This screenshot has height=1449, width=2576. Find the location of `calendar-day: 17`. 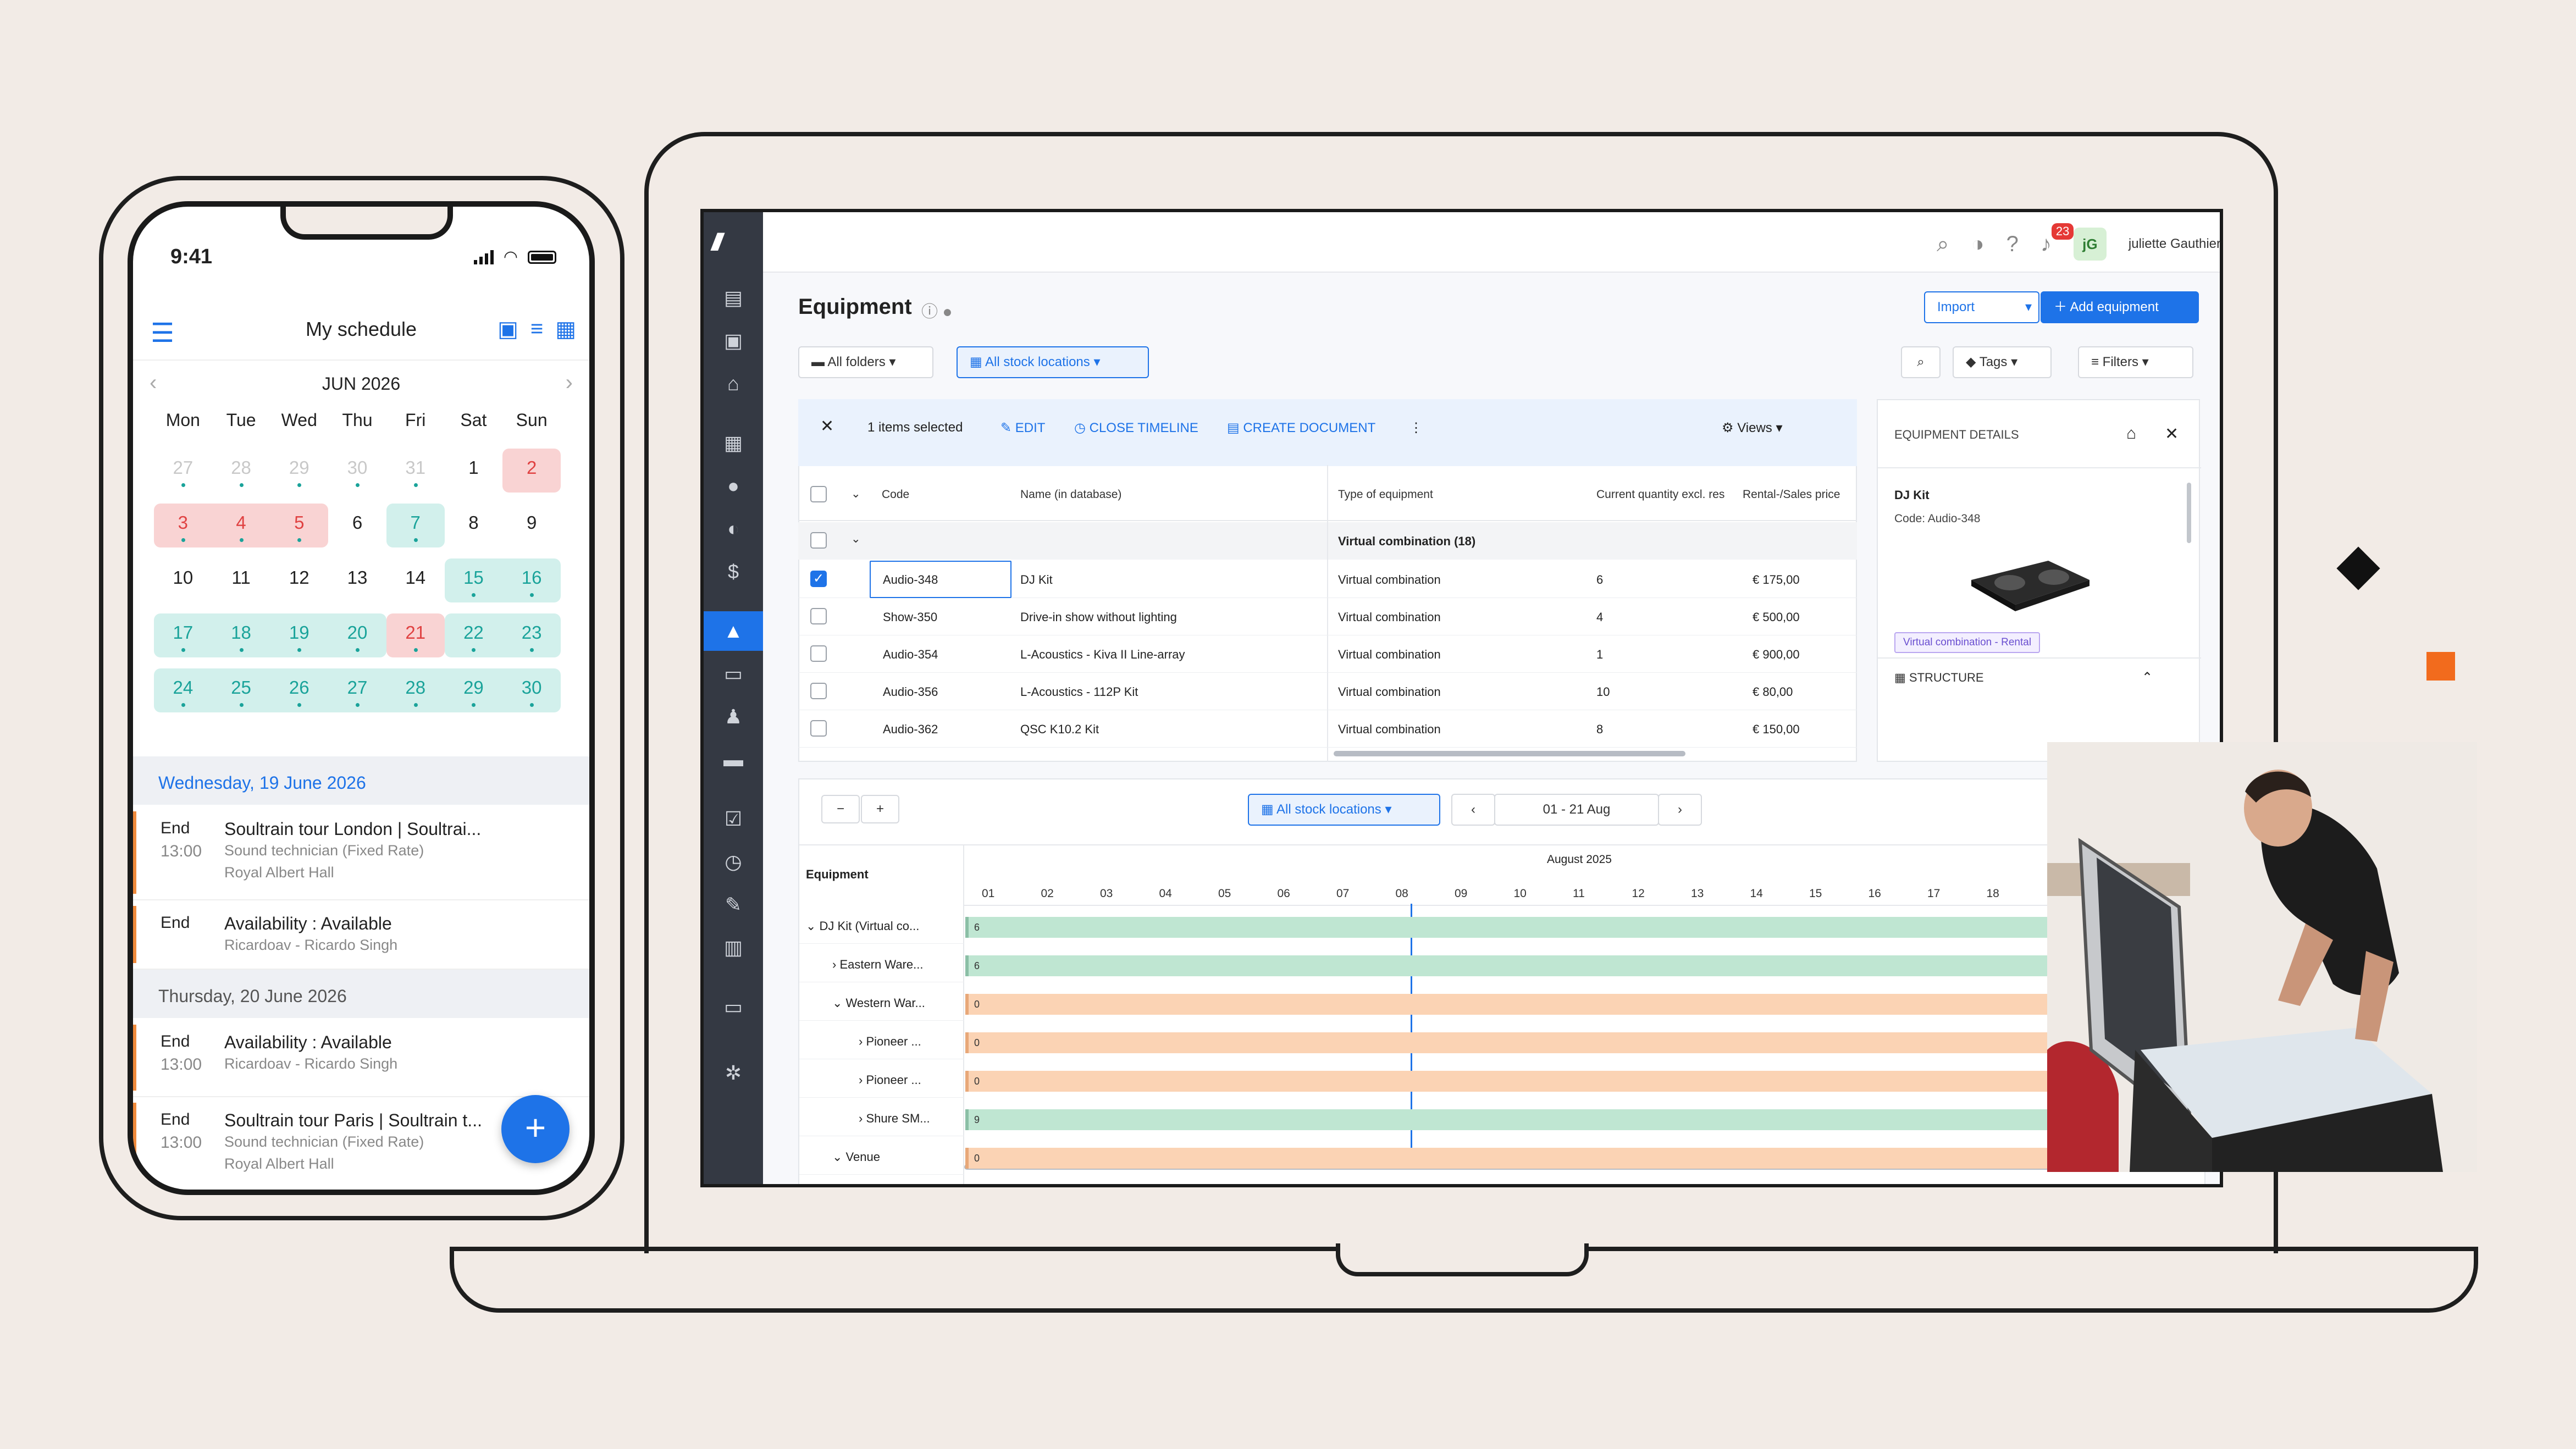

calendar-day: 17 is located at coordinates (183, 635).